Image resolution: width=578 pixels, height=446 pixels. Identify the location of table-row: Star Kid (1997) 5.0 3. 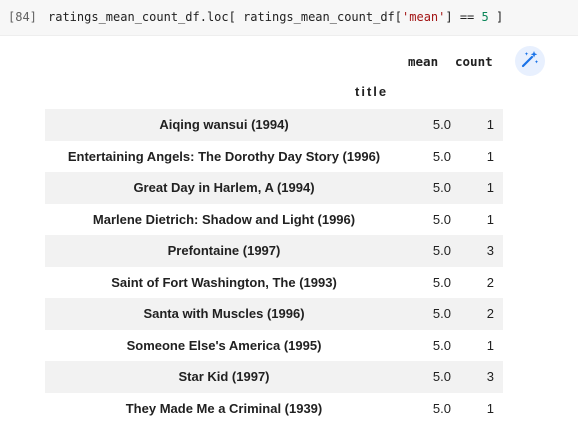
(274, 377).